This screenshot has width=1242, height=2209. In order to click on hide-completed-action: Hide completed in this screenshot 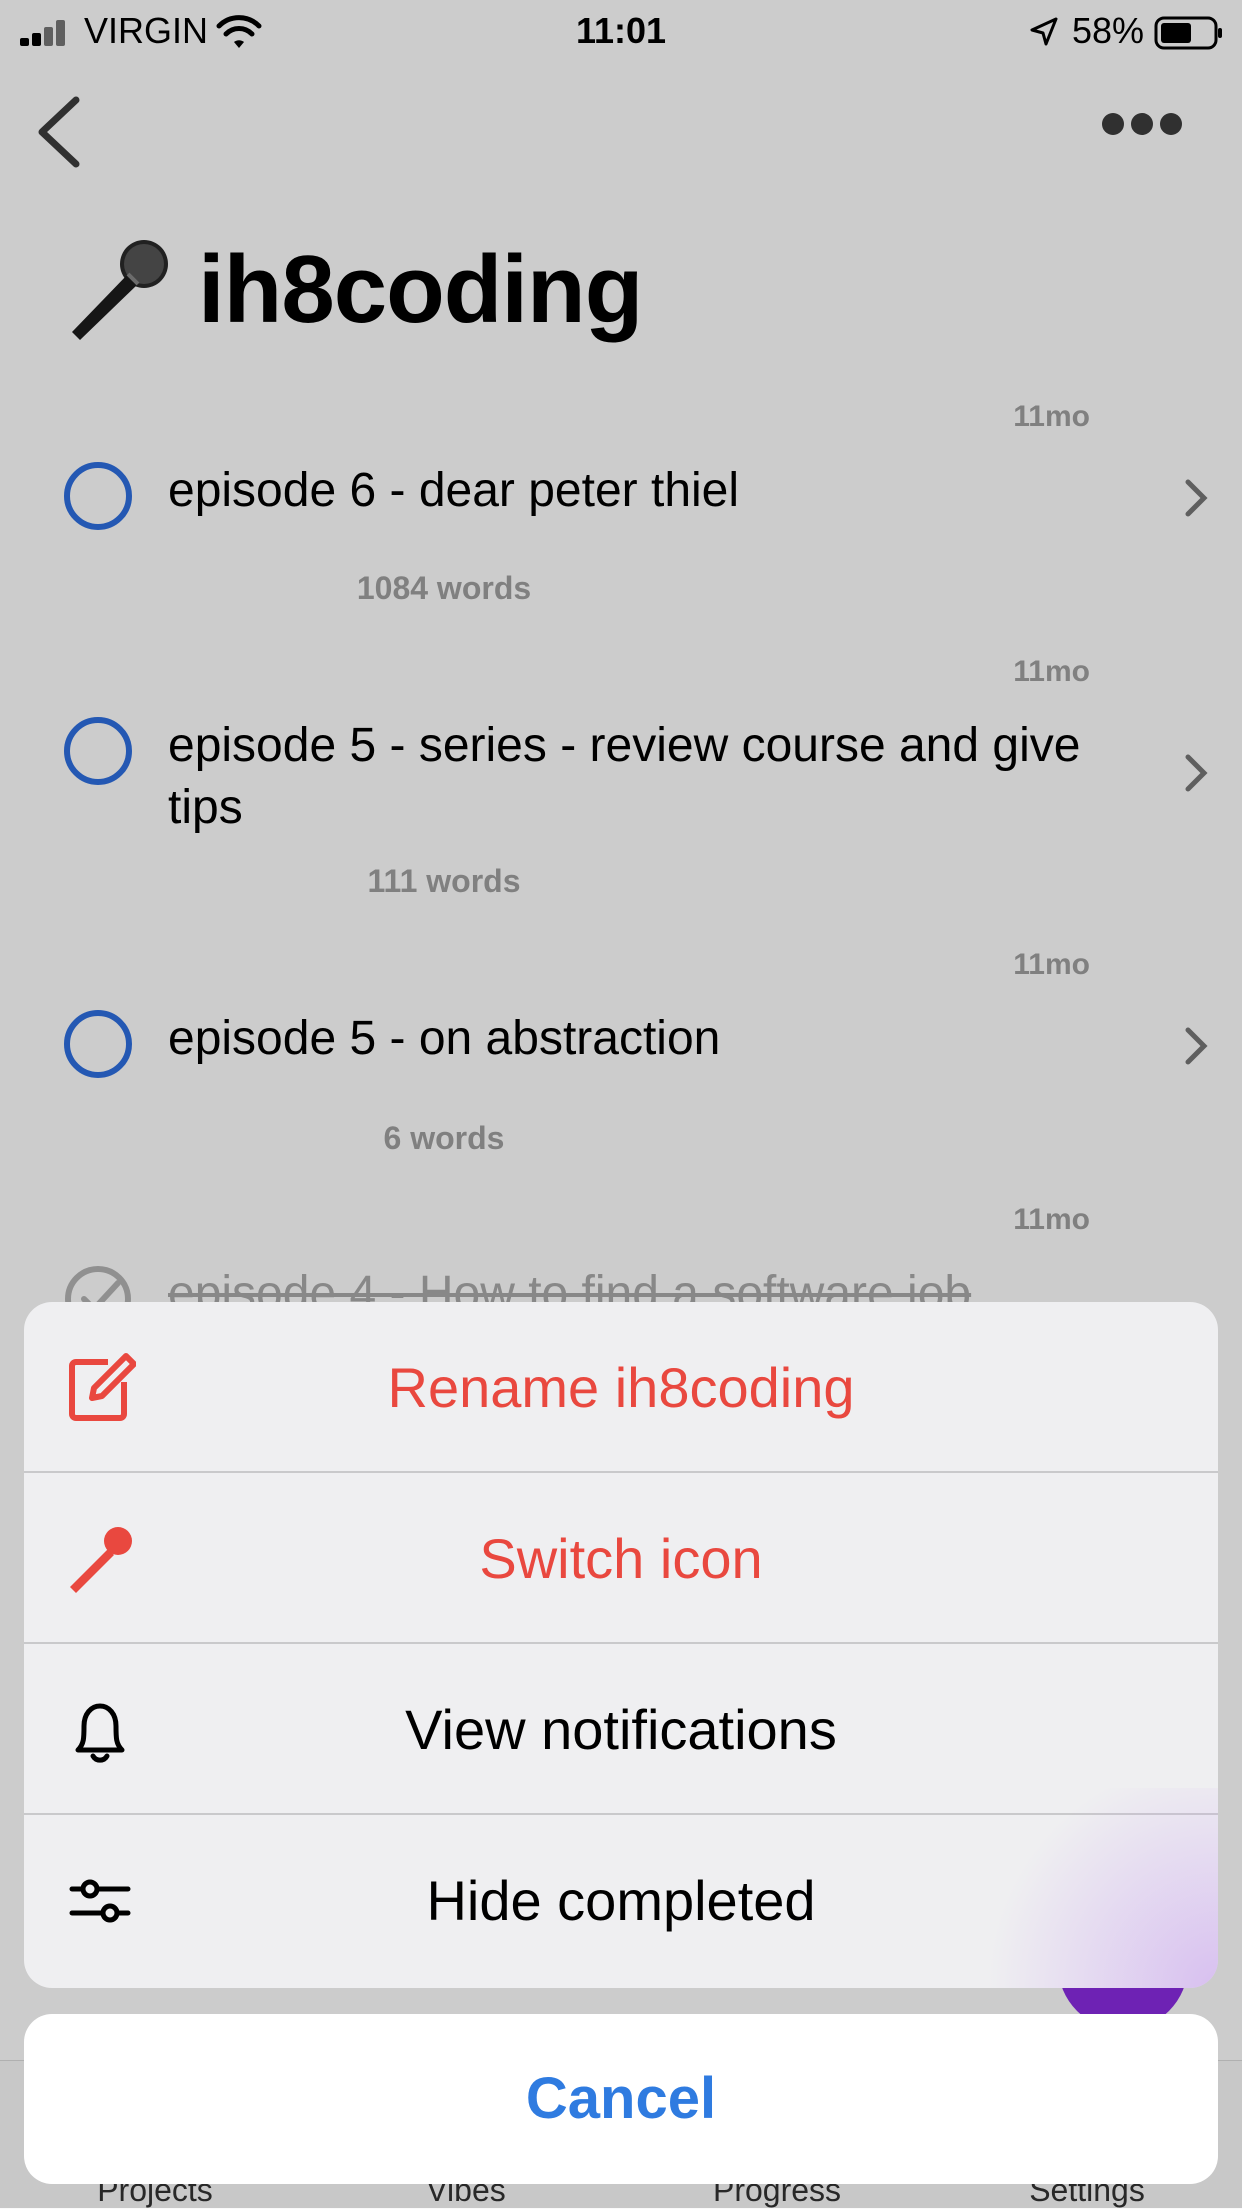, I will do `click(621, 1900)`.